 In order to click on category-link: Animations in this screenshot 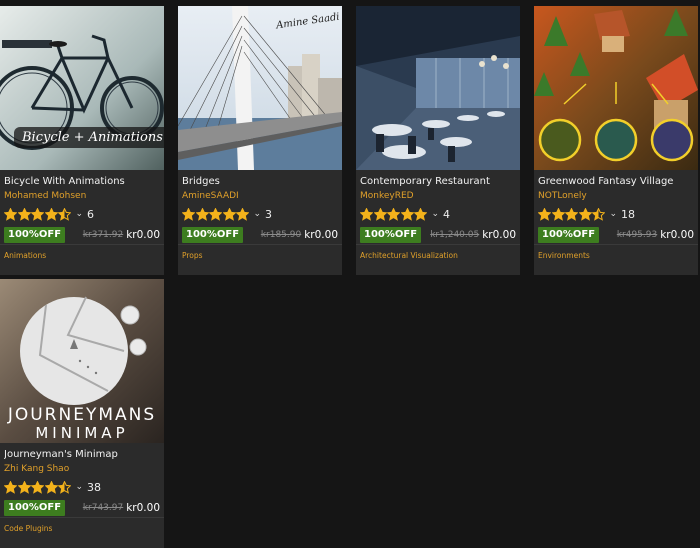, I will do `click(25, 255)`.